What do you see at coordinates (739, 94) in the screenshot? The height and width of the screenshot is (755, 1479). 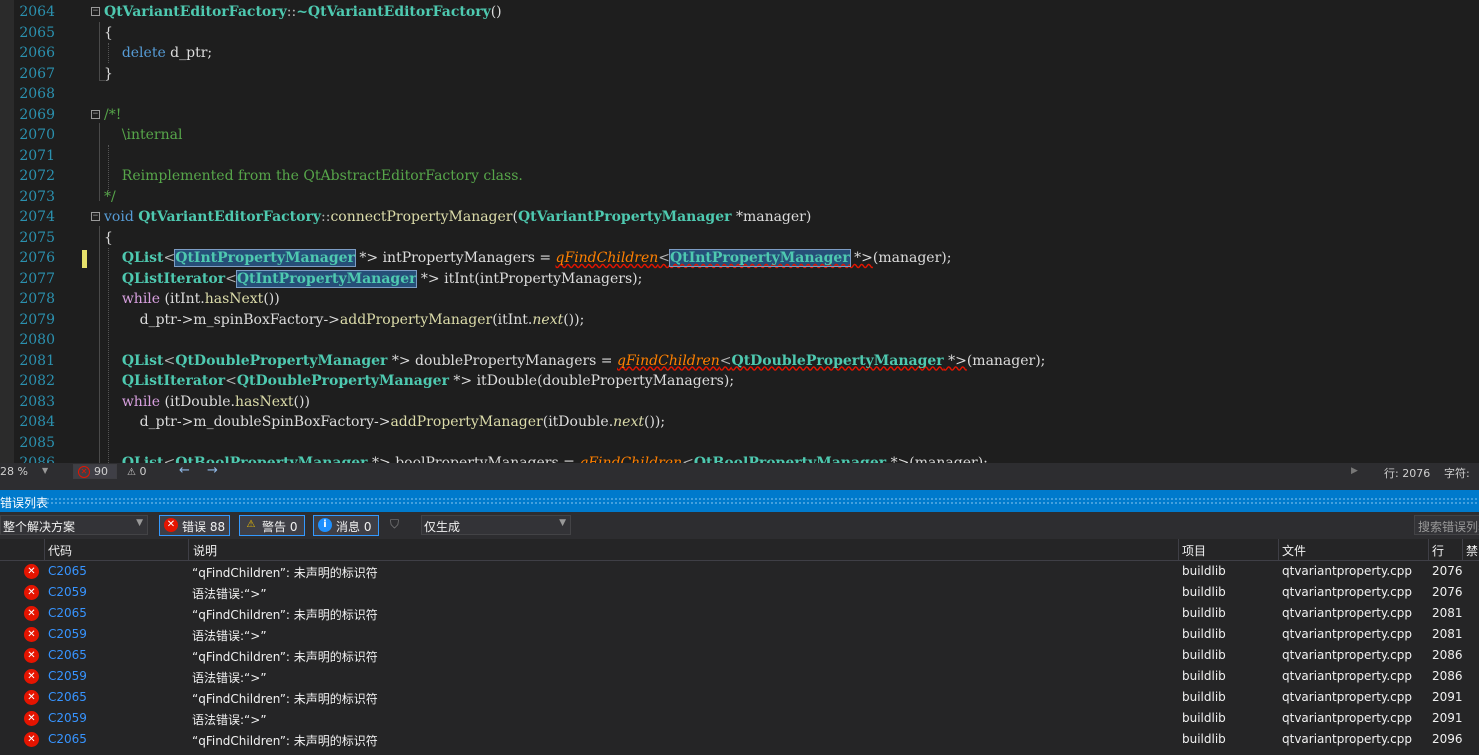 I see `code-line: 2068` at bounding box center [739, 94].